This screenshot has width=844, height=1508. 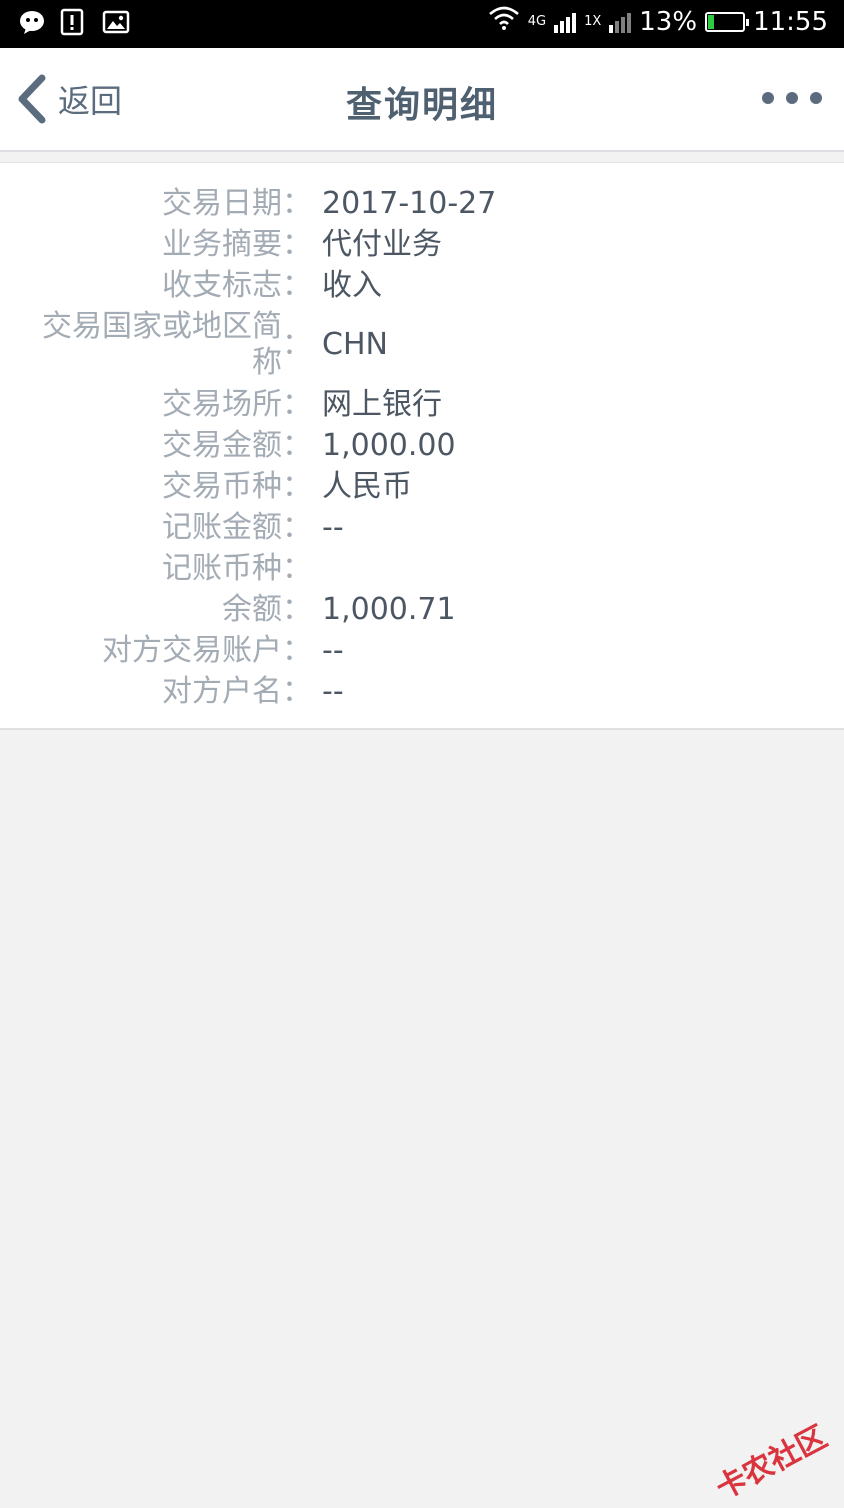 I want to click on detail-row-booked-amount: 记账金额 ： --, so click(x=422, y=527).